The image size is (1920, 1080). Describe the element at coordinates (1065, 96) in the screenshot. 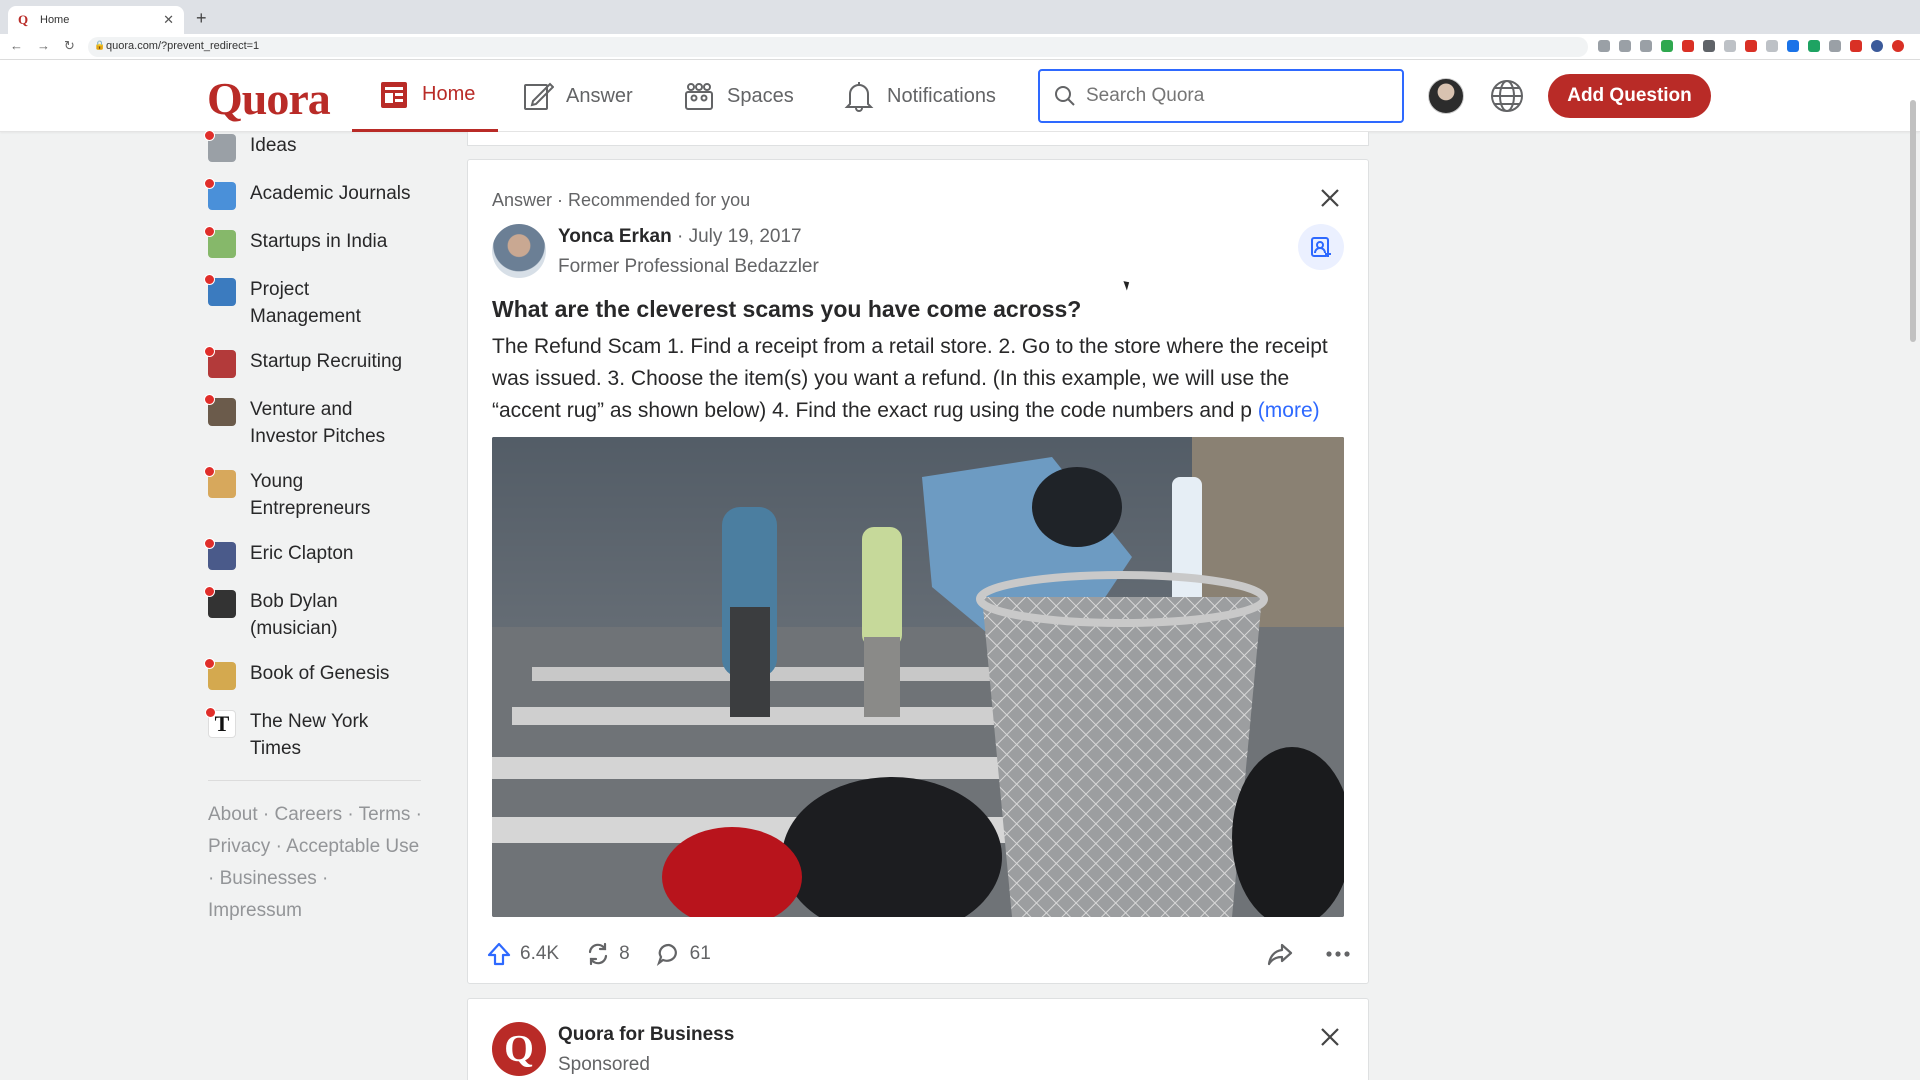

I see `search-icon` at that location.